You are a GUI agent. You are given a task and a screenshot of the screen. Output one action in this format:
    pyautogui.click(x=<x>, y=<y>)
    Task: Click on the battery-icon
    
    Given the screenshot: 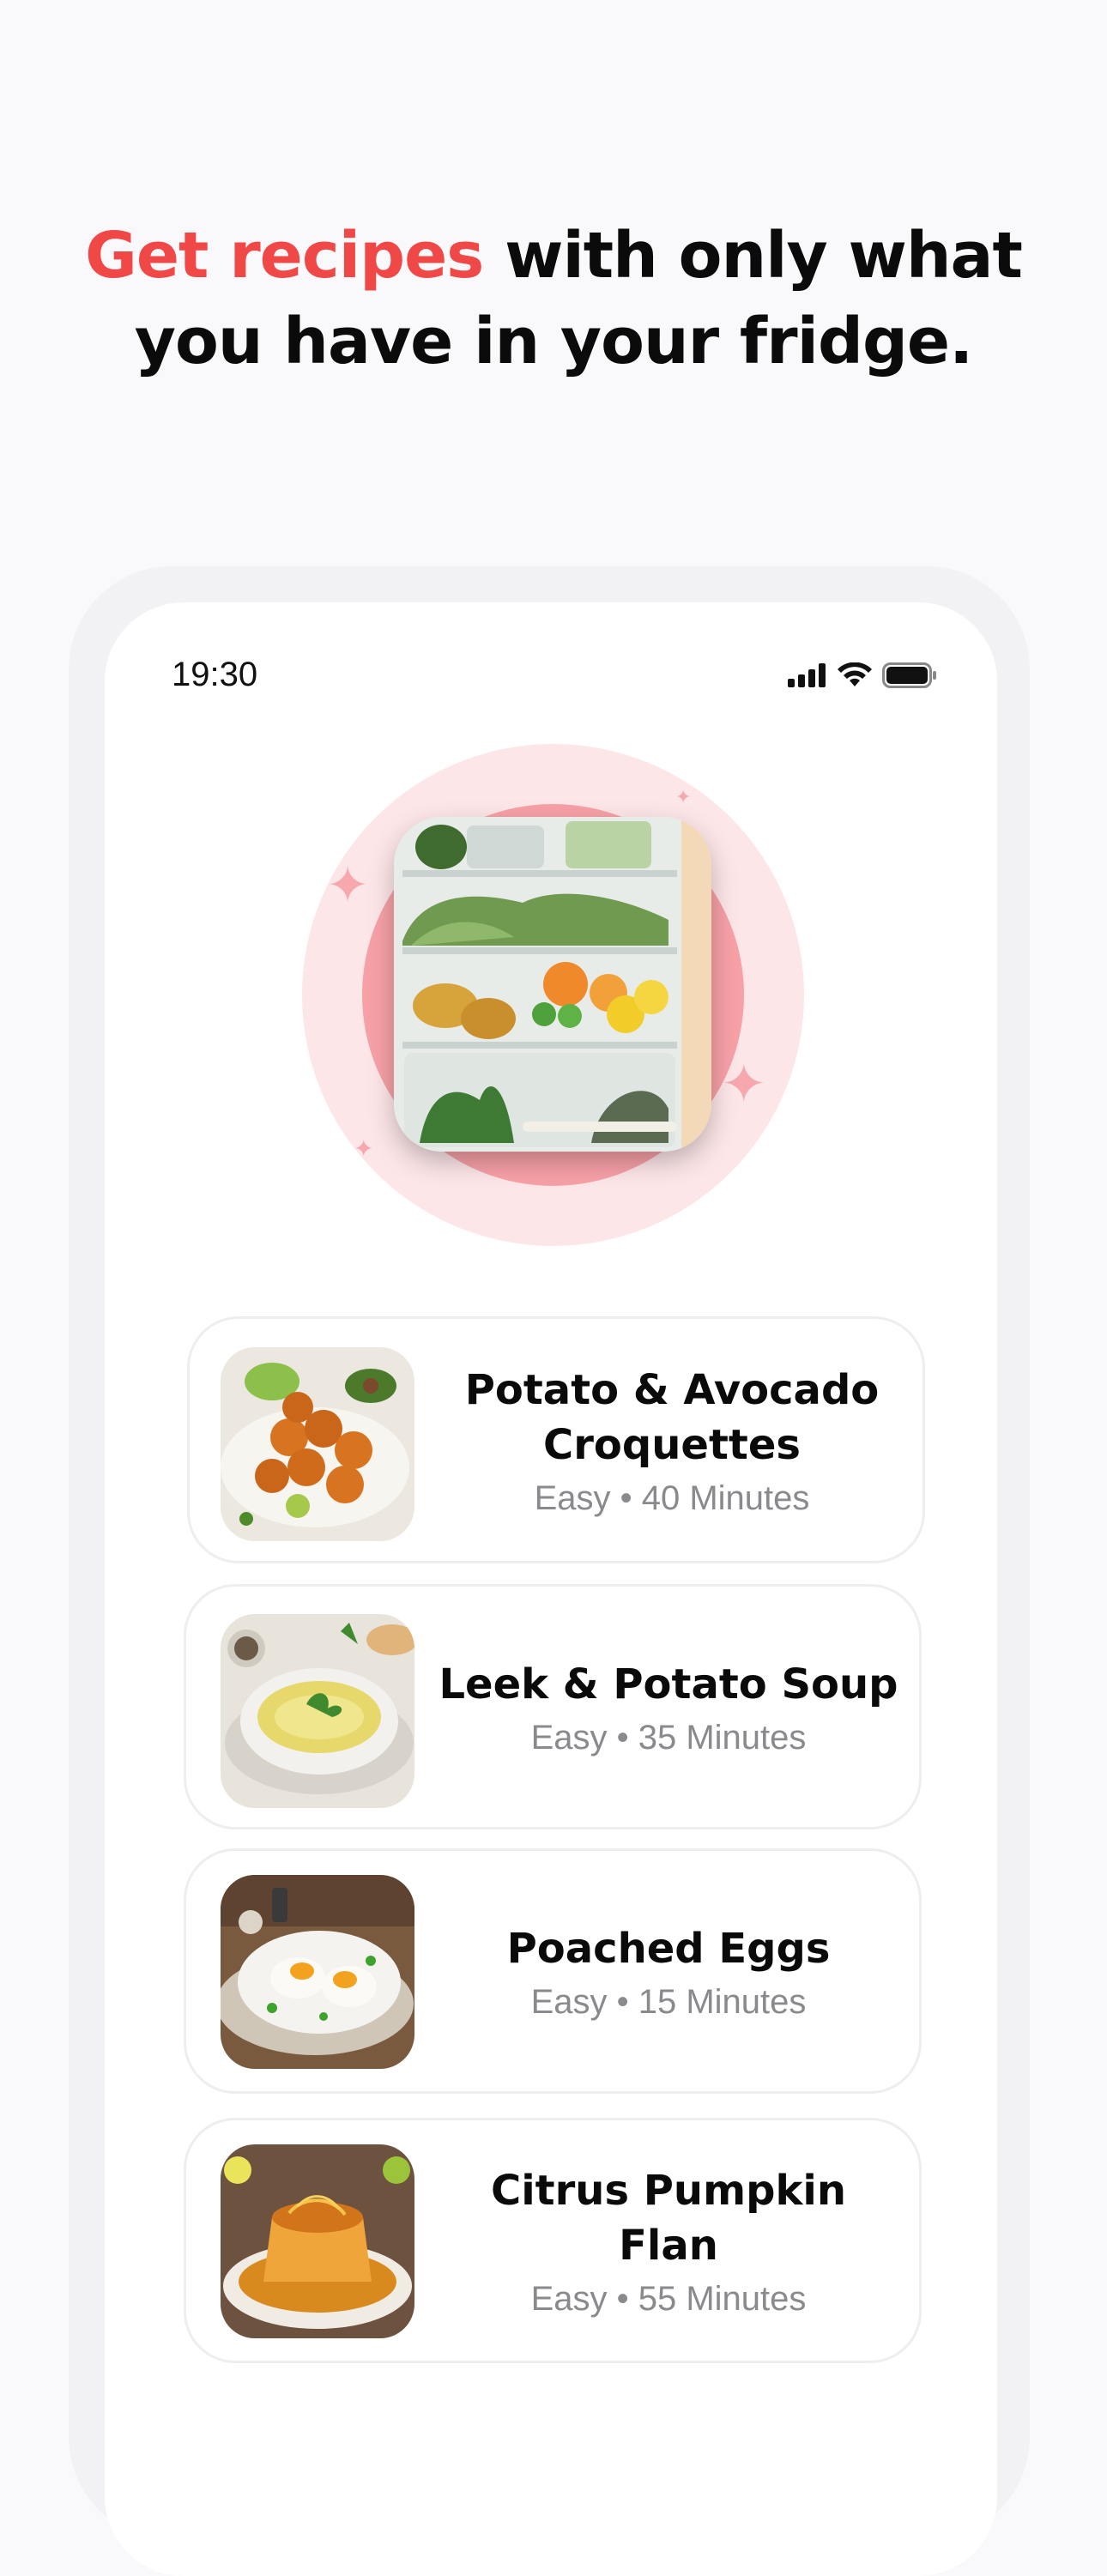 What is the action you would take?
    pyautogui.click(x=909, y=675)
    